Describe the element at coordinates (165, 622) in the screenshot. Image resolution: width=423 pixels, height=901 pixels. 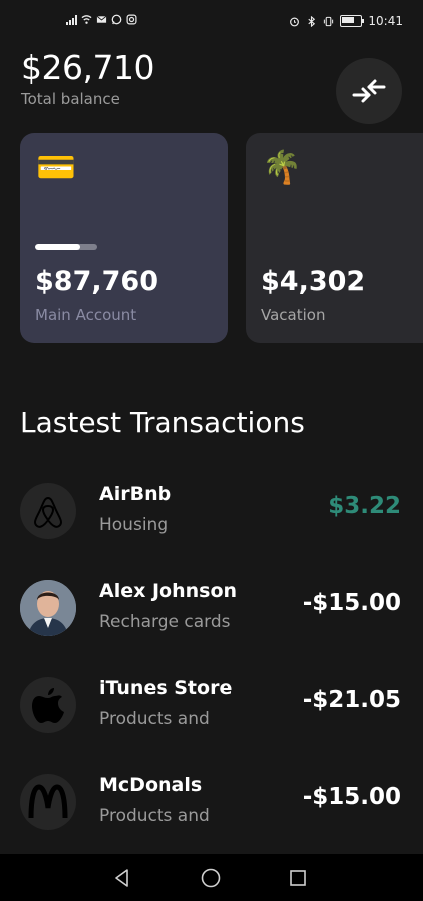
I see `transaction-category: Recharge cards` at that location.